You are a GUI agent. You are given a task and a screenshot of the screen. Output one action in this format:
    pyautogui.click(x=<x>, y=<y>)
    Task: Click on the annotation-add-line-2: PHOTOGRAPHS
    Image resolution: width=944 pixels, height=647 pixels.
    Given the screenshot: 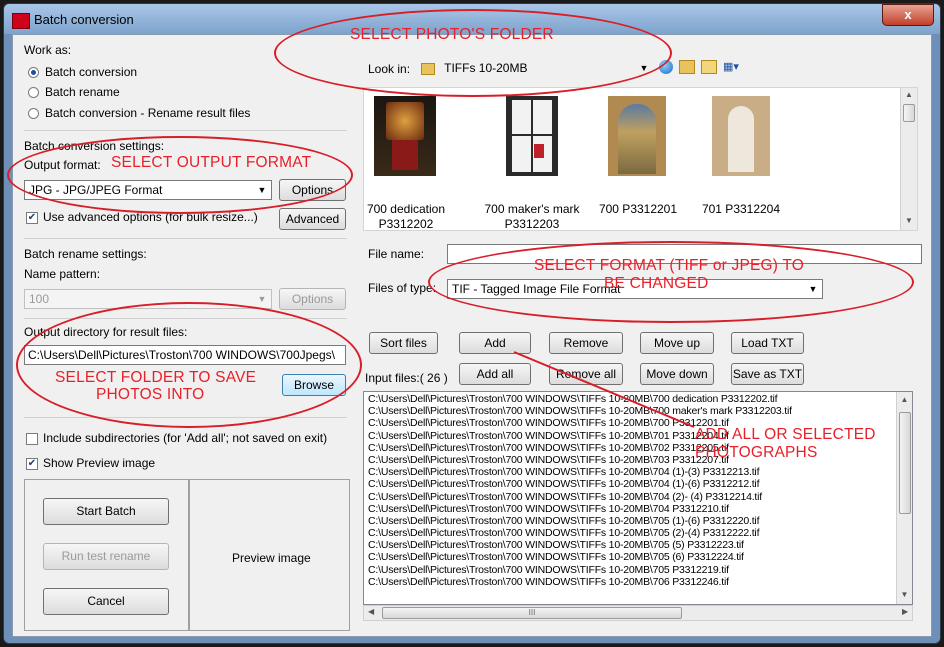 What is the action you would take?
    pyautogui.click(x=756, y=452)
    